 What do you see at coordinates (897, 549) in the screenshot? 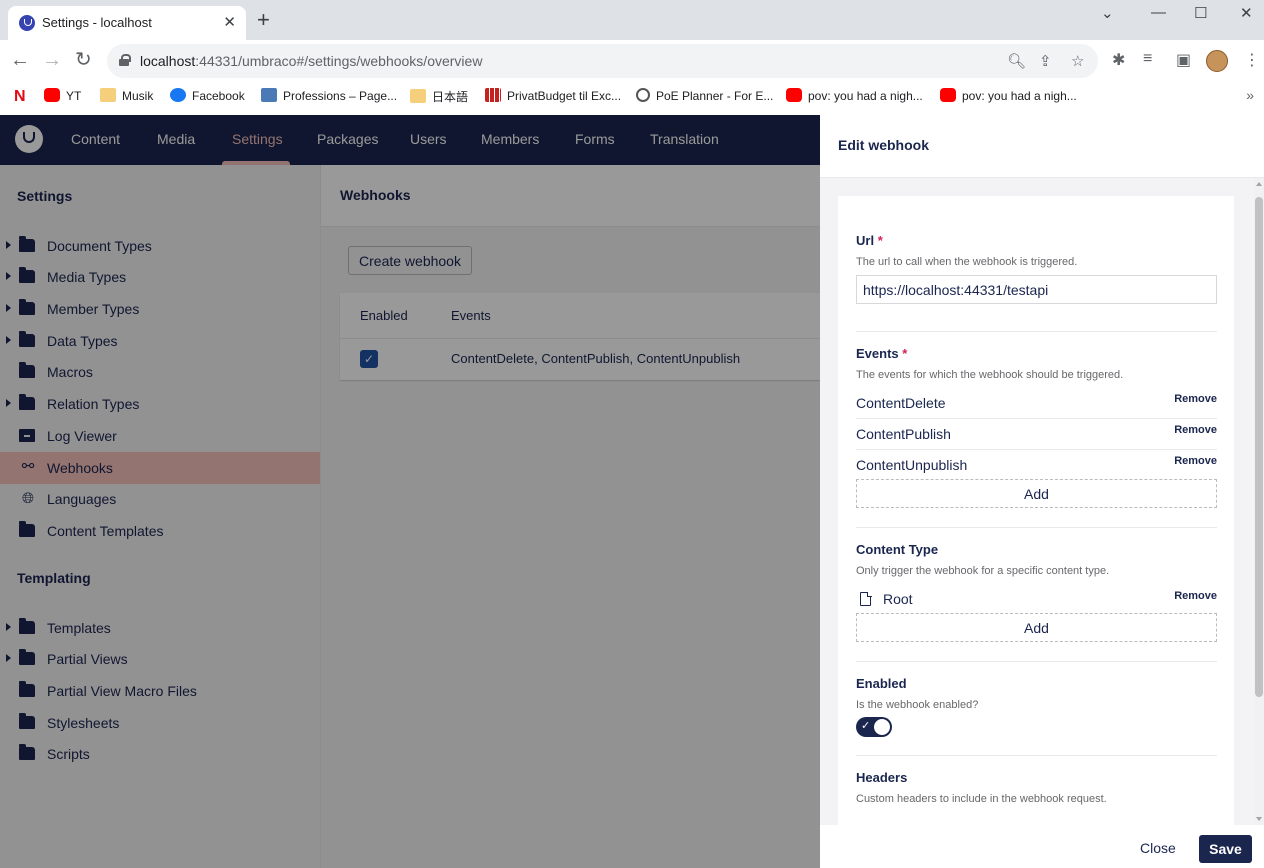
I see `content-type-label: Content Type` at bounding box center [897, 549].